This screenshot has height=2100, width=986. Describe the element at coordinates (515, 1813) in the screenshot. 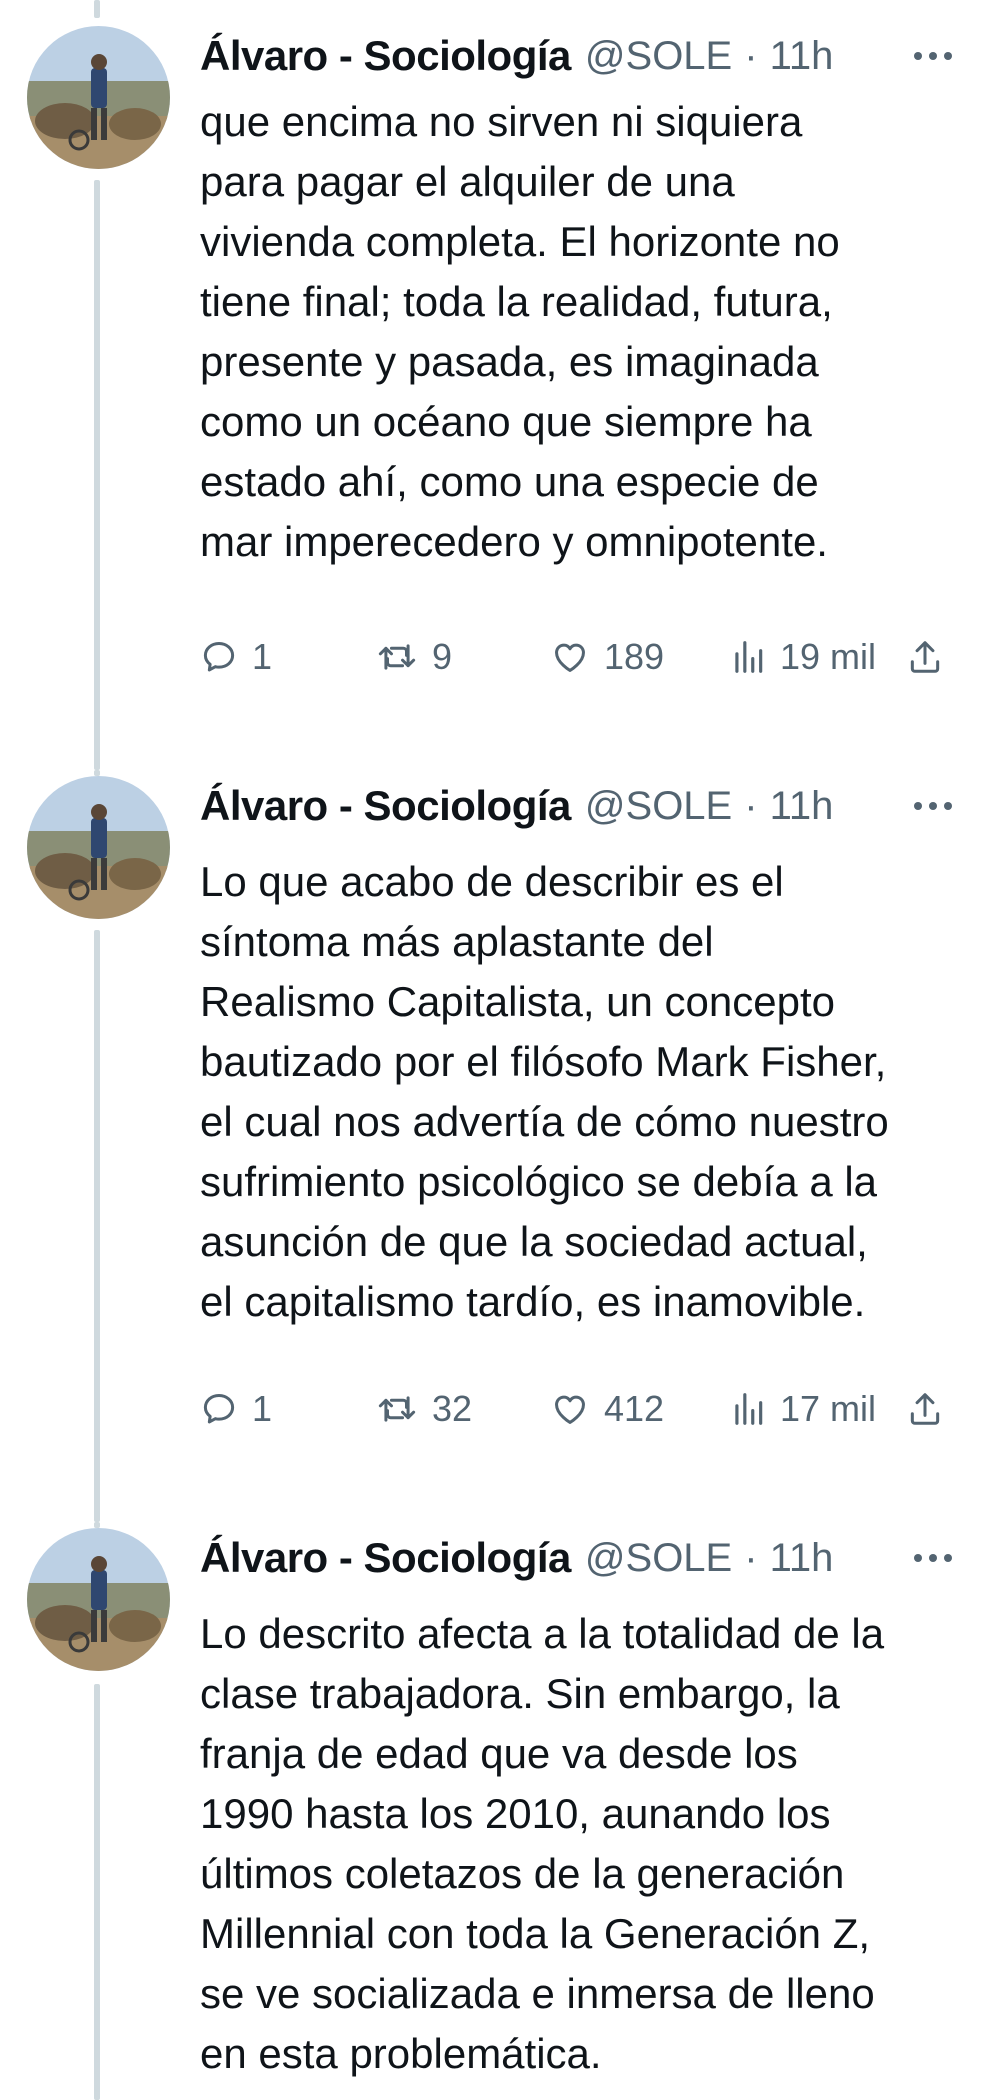

I see `tweet-text-line: 1990 hasta los 2010, aunando los` at that location.